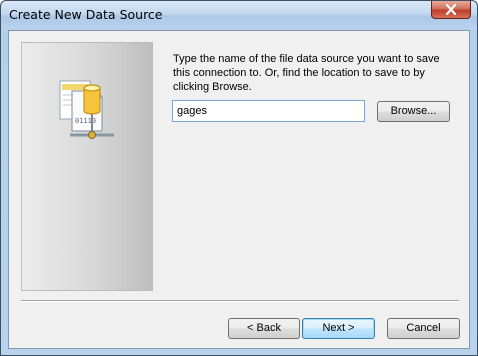  Describe the element at coordinates (239, 15) in the screenshot. I see `title-bar: Create New Data Source` at that location.